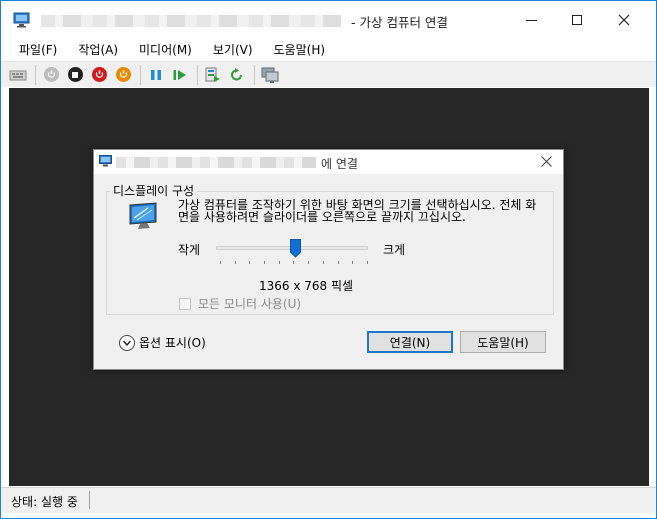 This screenshot has width=657, height=519. What do you see at coordinates (99, 75) in the screenshot?
I see `shut-down-icon` at bounding box center [99, 75].